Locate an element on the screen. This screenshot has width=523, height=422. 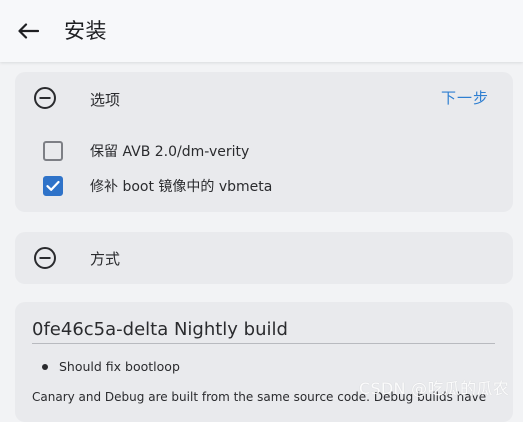
arrow-left-icon is located at coordinates (28, 31).